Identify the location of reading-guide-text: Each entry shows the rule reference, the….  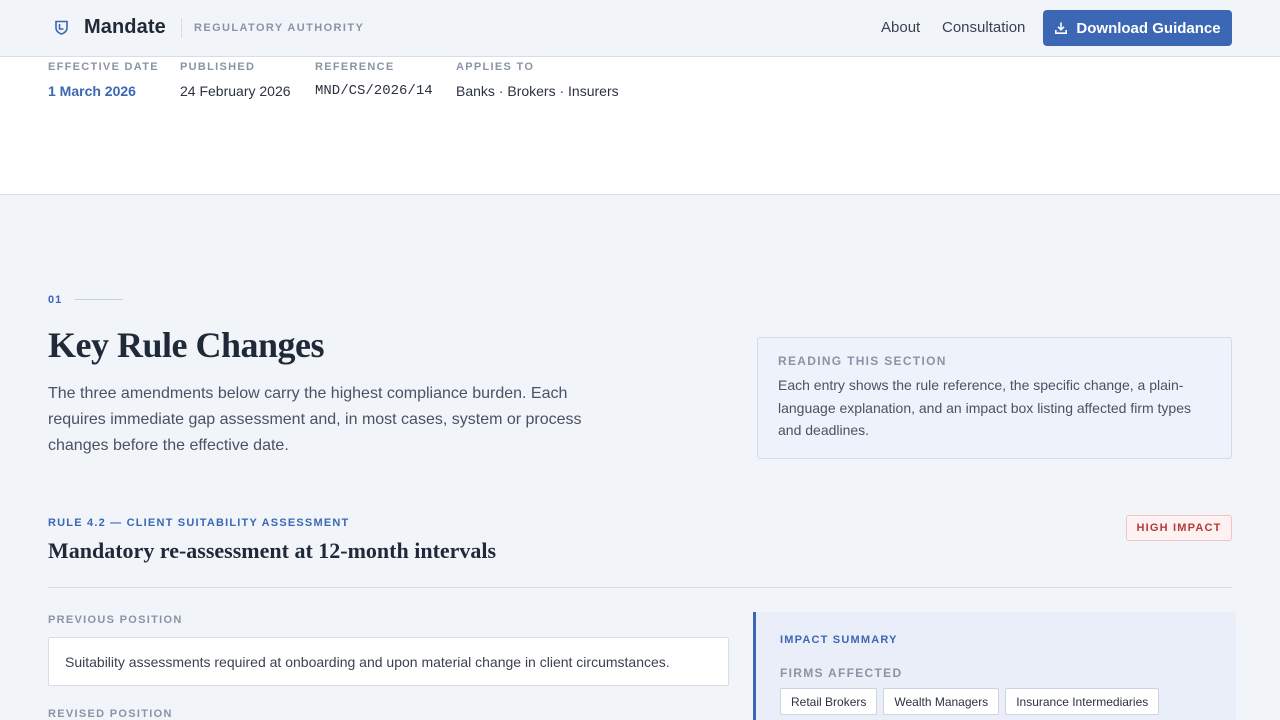
(984, 407).